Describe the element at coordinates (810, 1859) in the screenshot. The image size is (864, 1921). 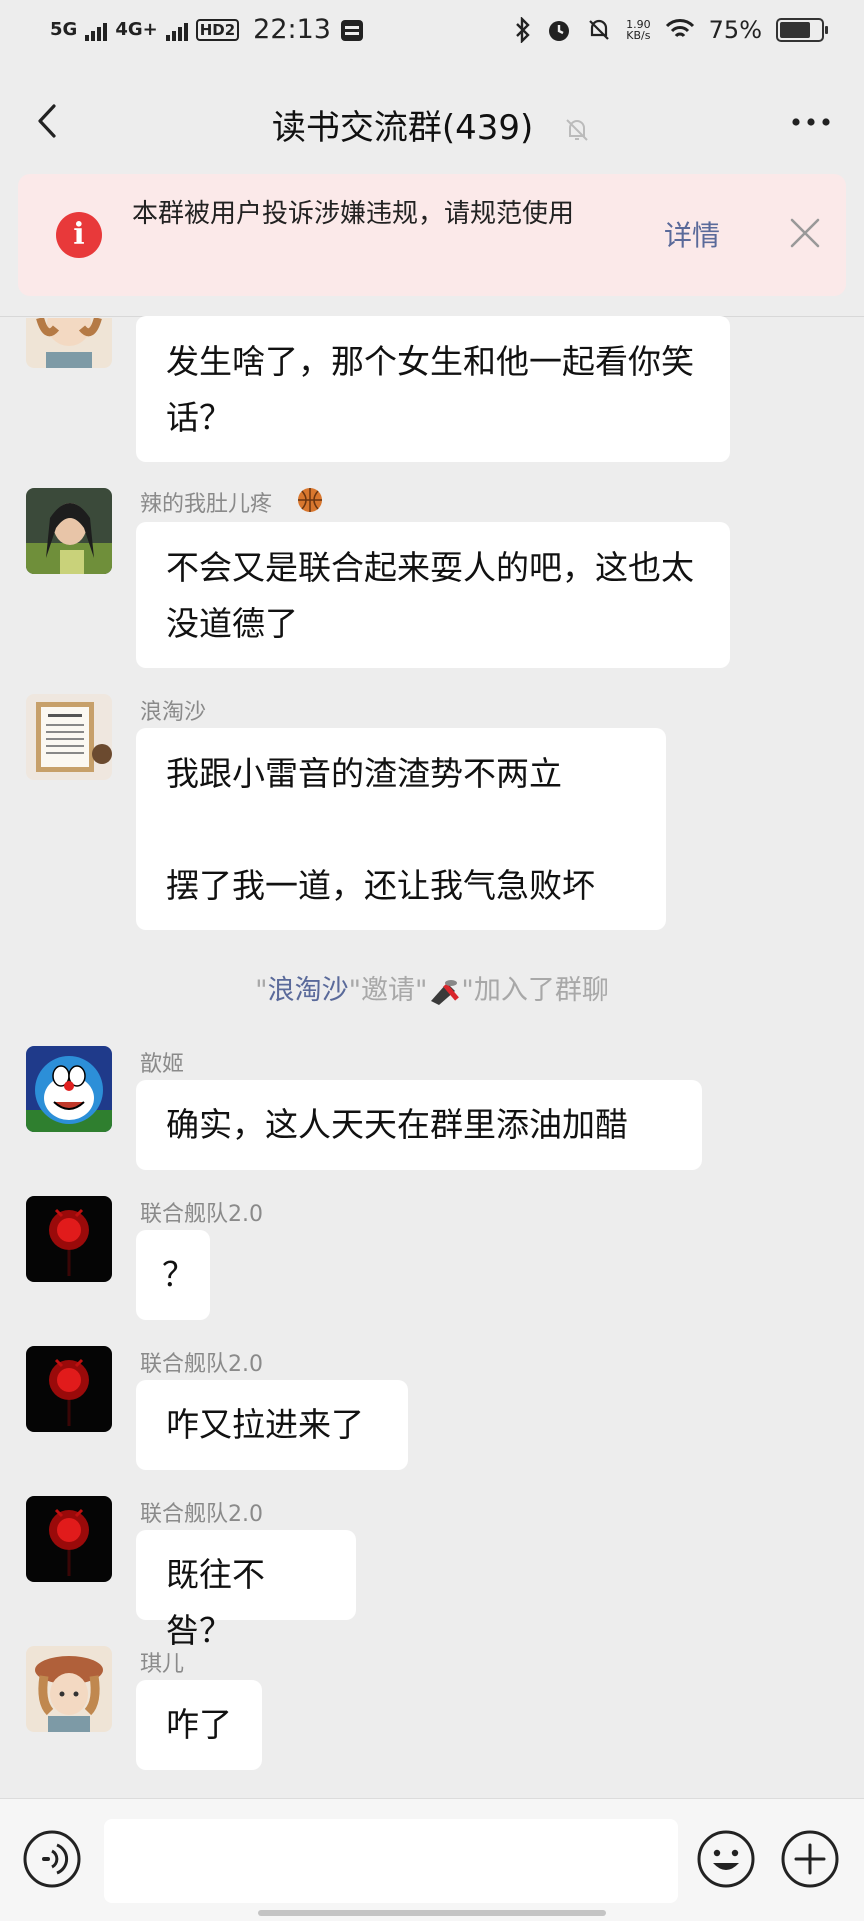
I see `plus-icon` at that location.